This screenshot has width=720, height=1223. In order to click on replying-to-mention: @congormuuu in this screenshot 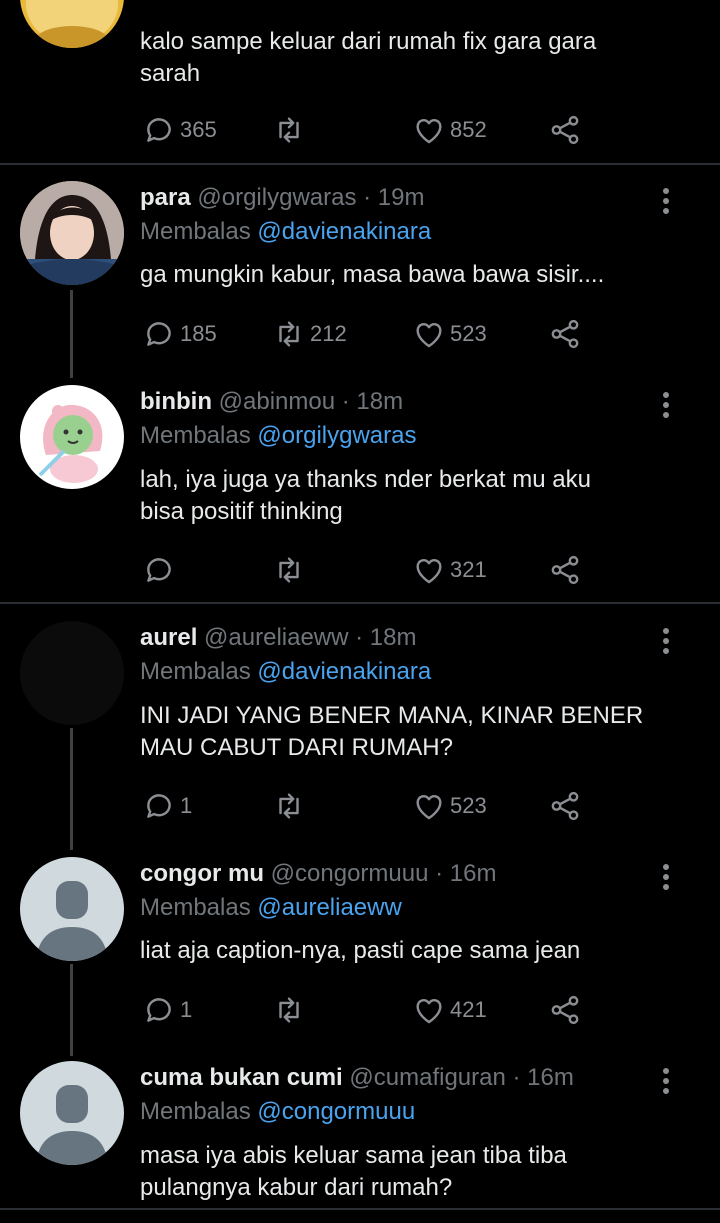, I will do `click(336, 1111)`.